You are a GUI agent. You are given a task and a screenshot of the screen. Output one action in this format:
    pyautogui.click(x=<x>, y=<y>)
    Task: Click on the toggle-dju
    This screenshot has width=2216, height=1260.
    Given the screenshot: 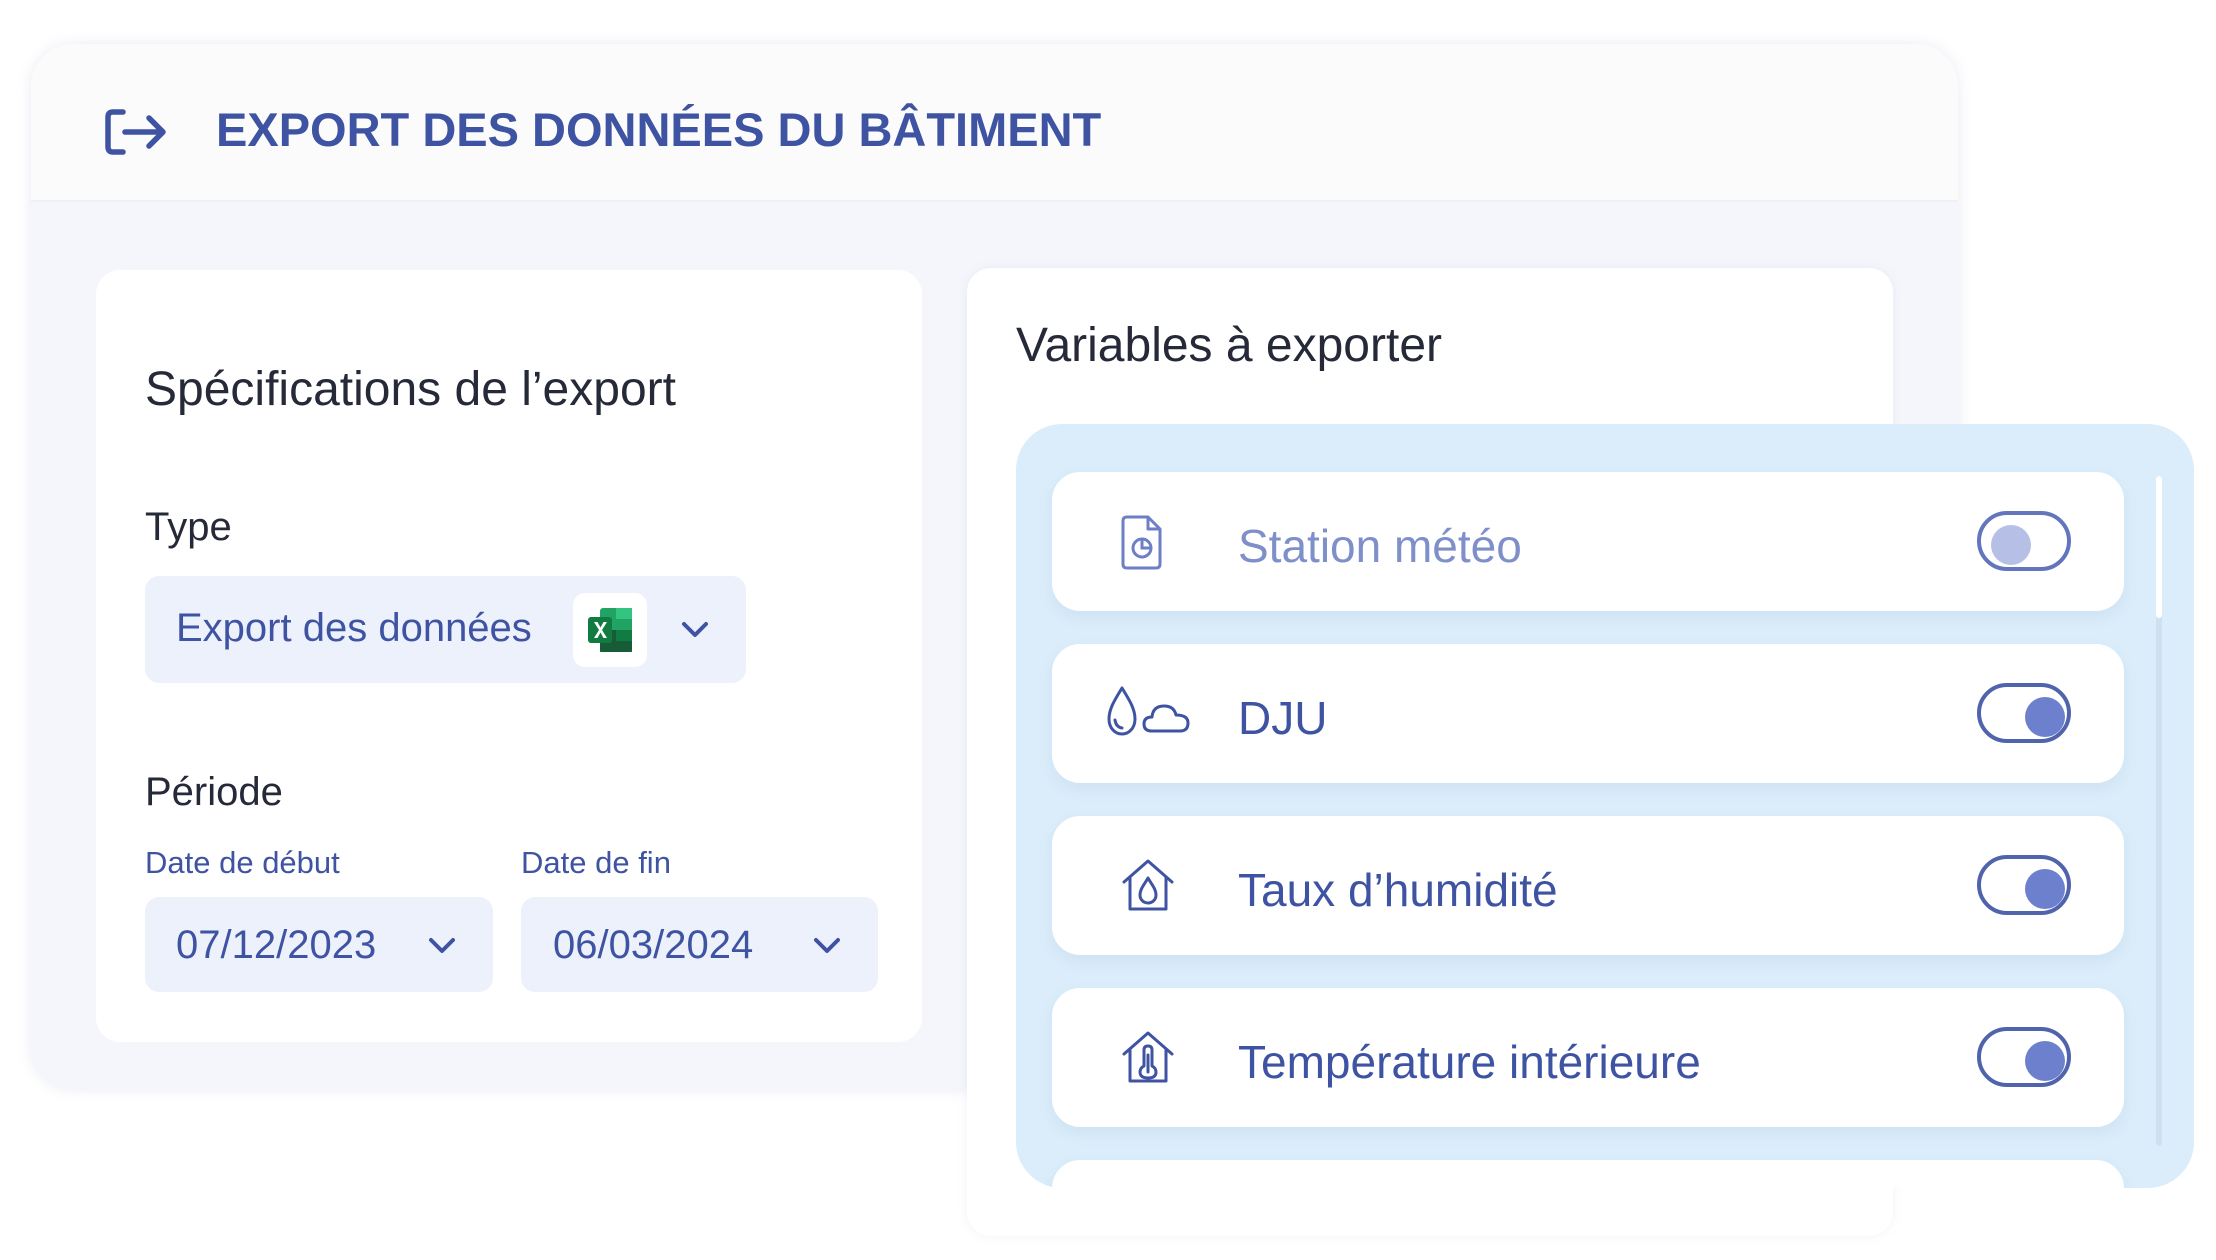 What is the action you would take?
    pyautogui.click(x=2024, y=713)
    